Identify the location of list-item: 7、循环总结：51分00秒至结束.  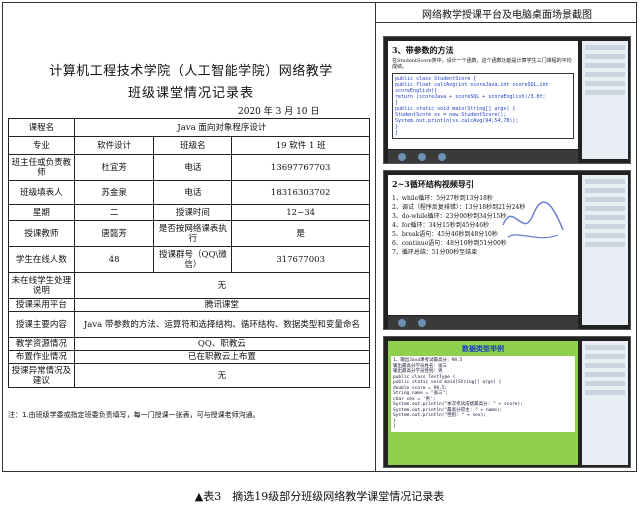
(435, 252).